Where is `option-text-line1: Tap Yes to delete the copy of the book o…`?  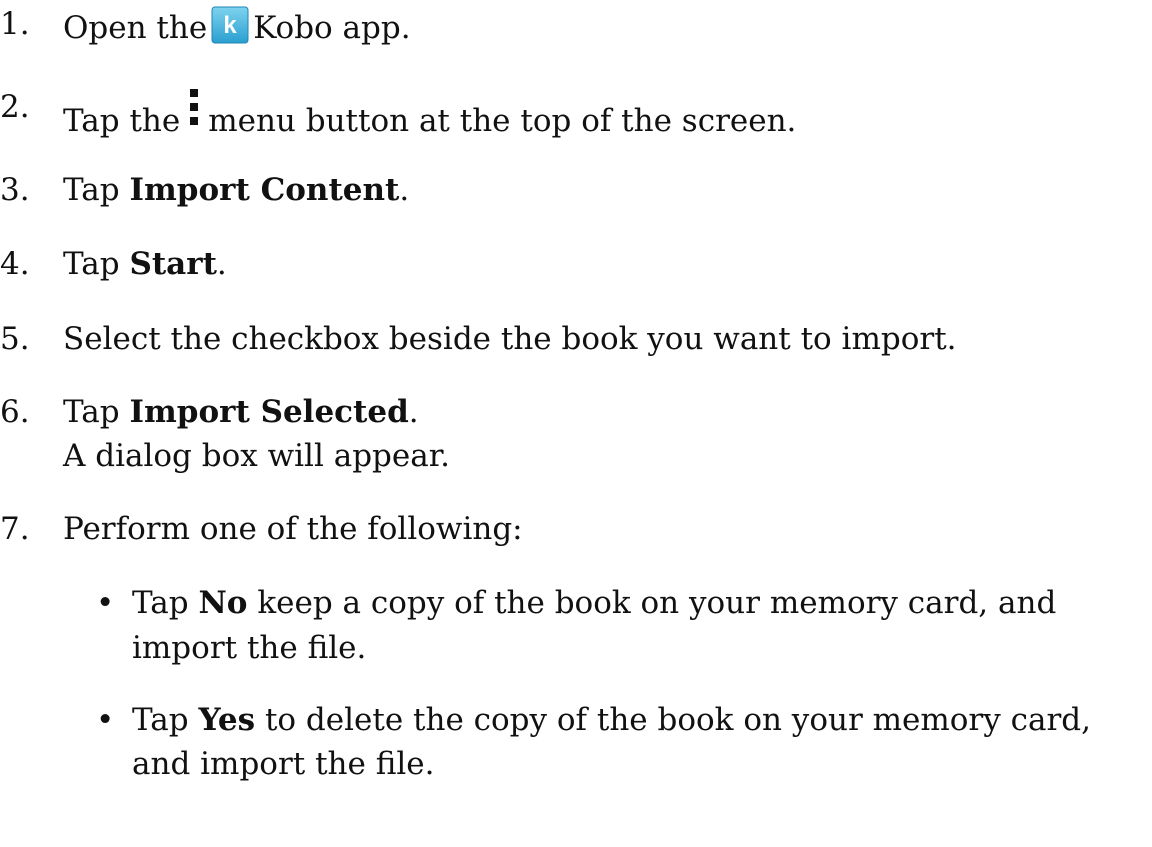 option-text-line1: Tap Yes to delete the copy of the book o… is located at coordinates (611, 720).